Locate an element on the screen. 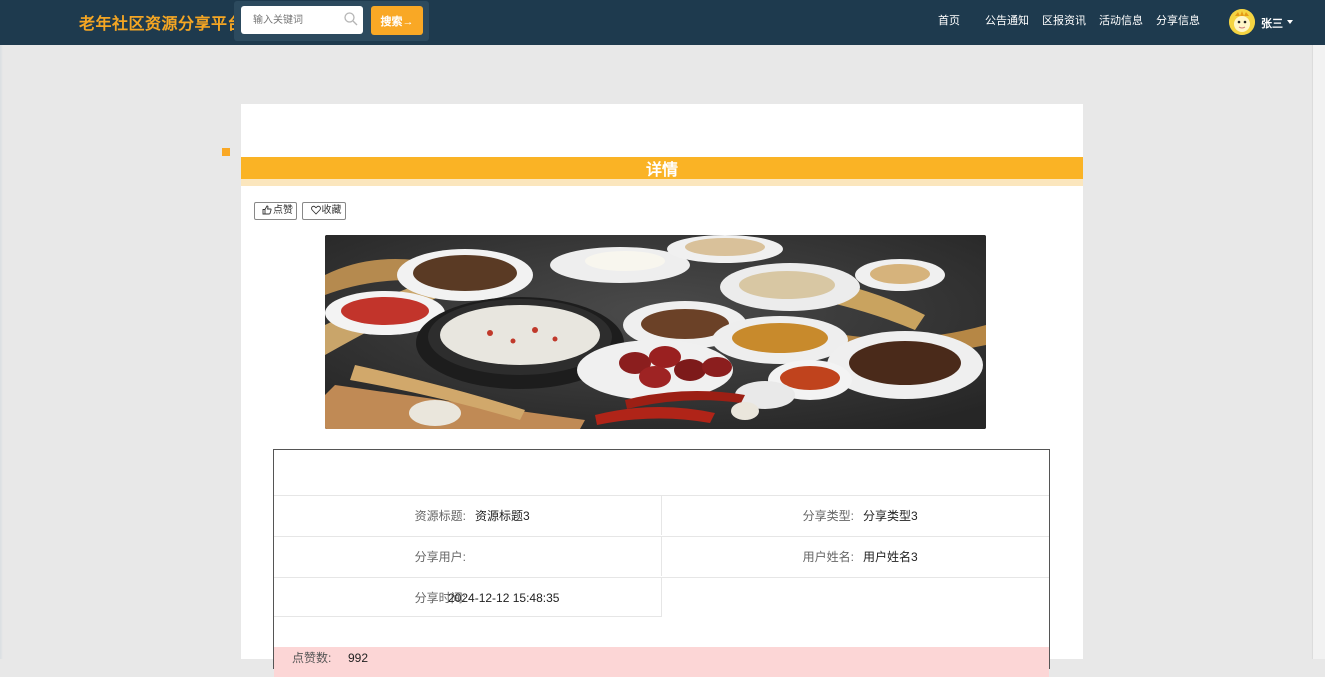 Image resolution: width=1325 pixels, height=677 pixels. like-label: 点赞 is located at coordinates (283, 210).